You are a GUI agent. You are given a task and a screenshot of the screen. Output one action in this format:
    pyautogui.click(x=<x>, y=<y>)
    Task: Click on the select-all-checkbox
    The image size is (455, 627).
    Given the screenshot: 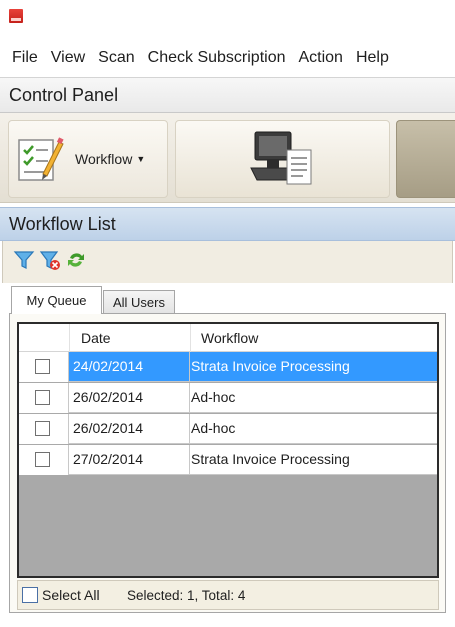 What is the action you would take?
    pyautogui.click(x=30, y=595)
    